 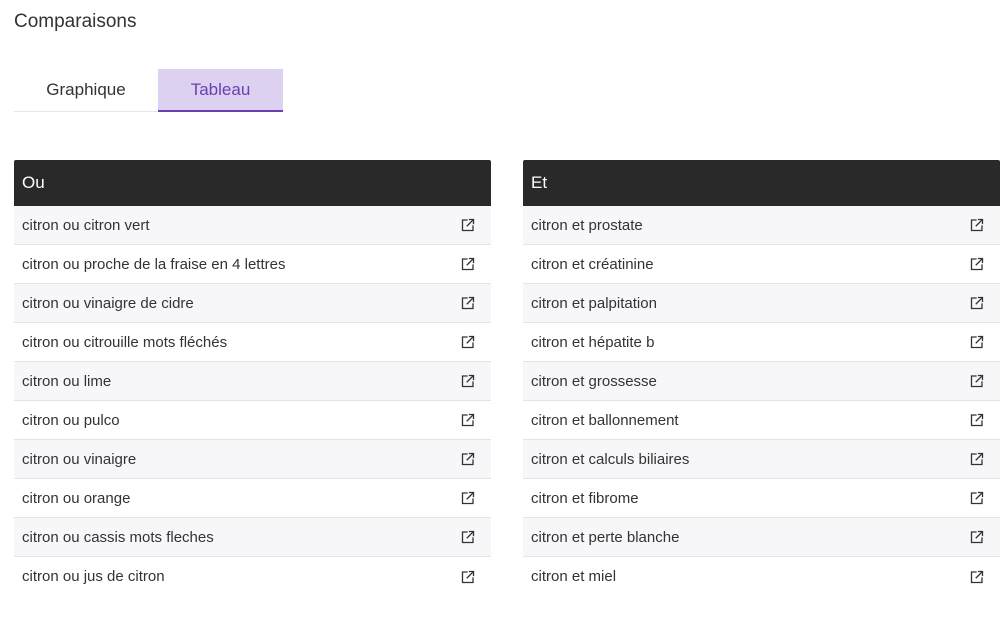 What do you see at coordinates (594, 303) in the screenshot?
I see `row-label: citron et palpitation` at bounding box center [594, 303].